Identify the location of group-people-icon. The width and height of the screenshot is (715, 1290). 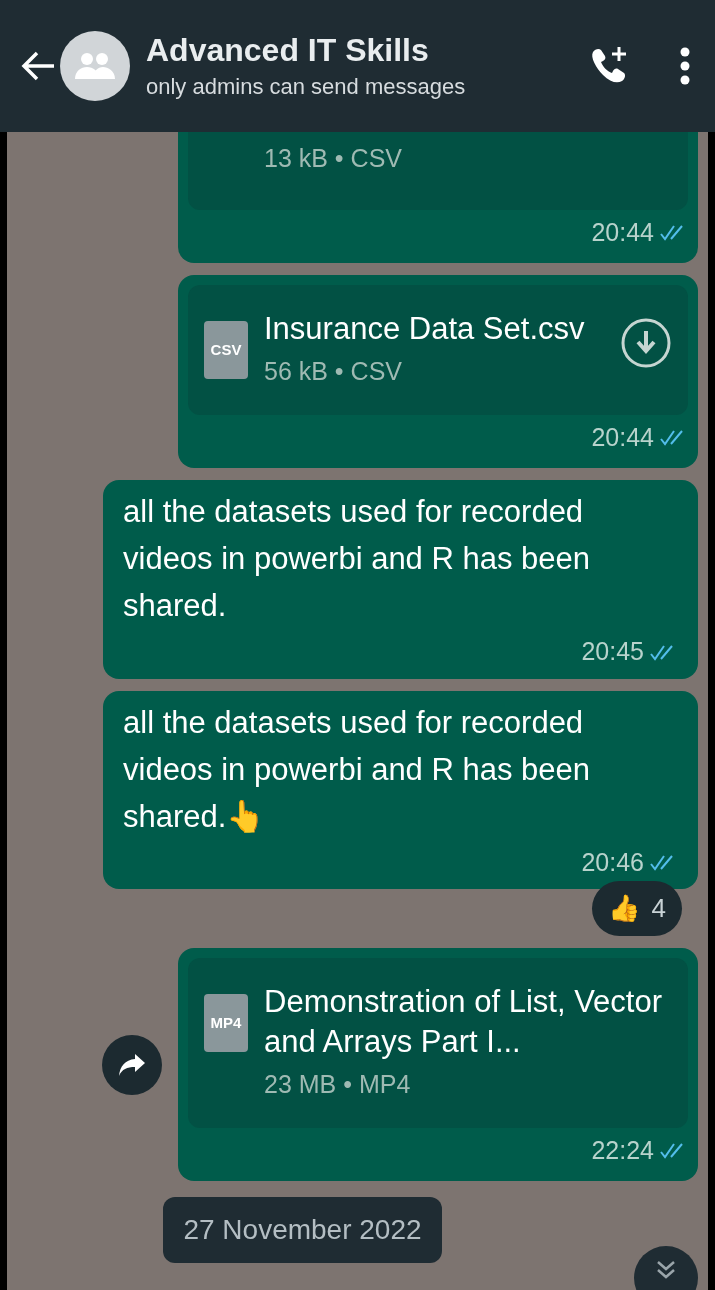
(95, 66).